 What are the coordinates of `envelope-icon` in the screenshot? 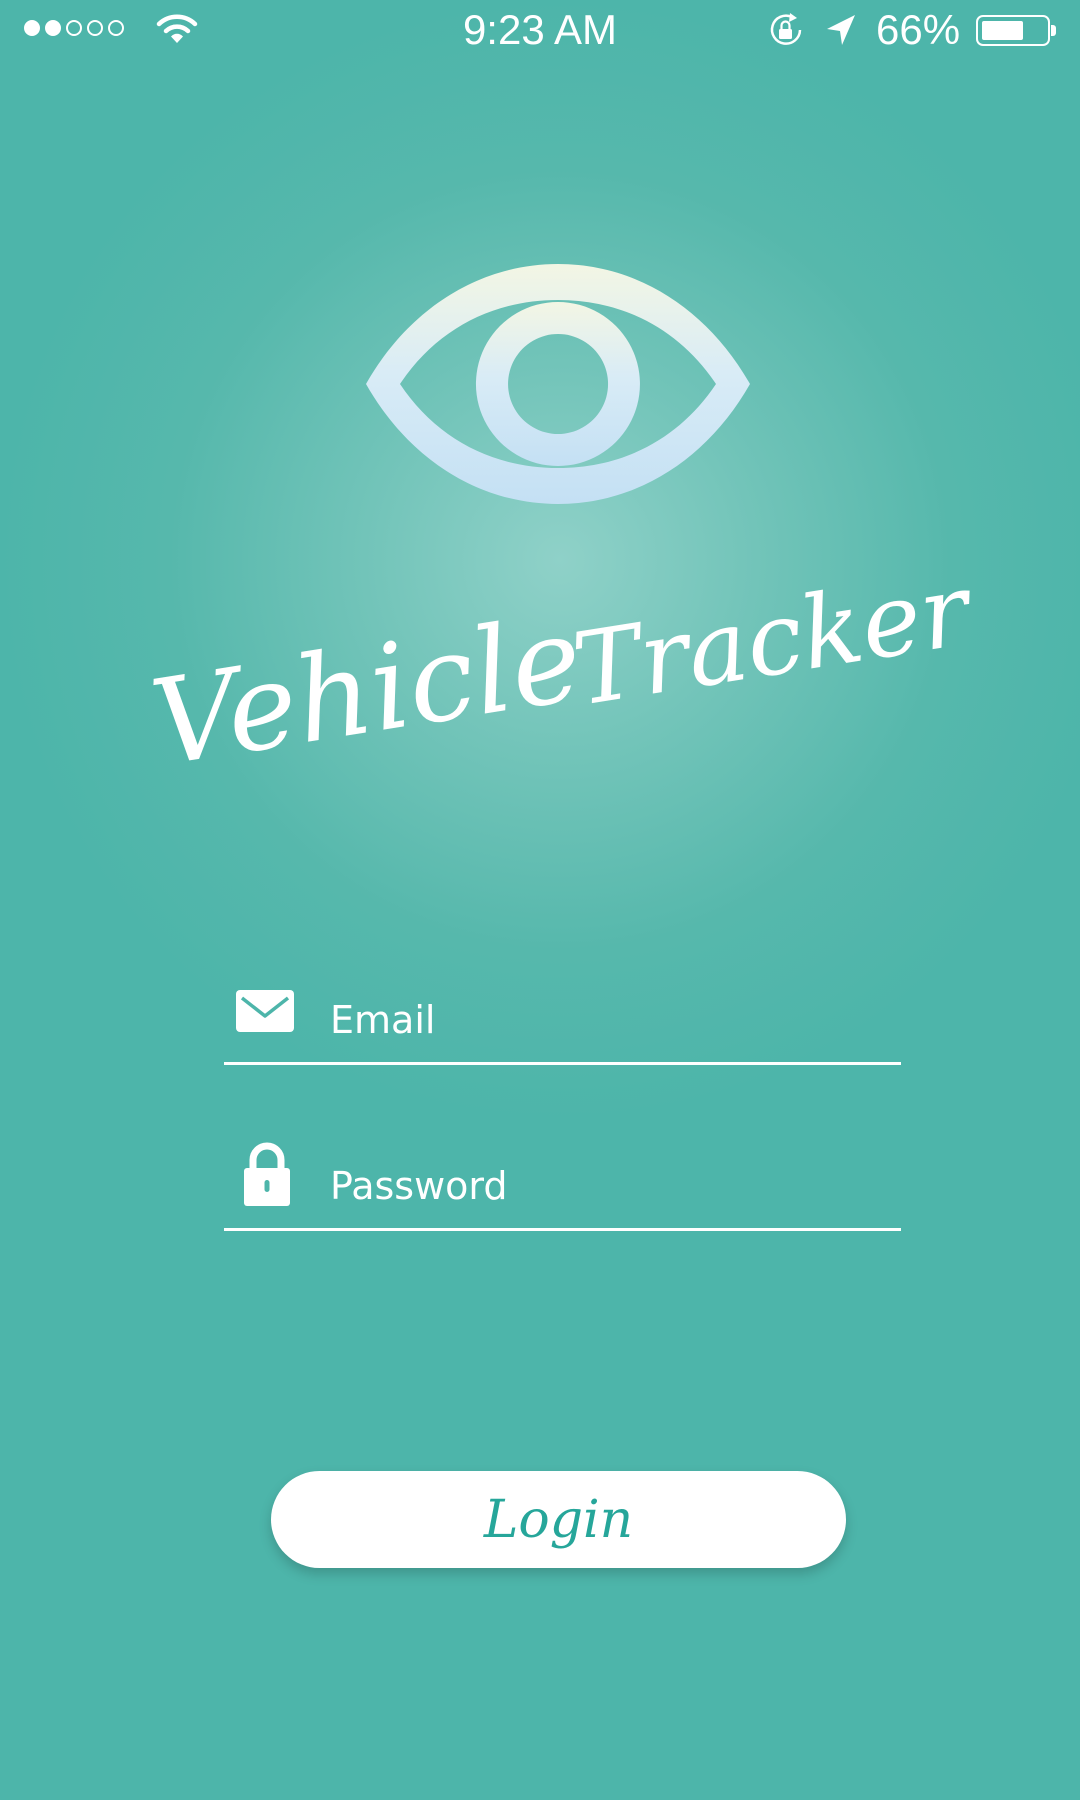 It's located at (265, 1013).